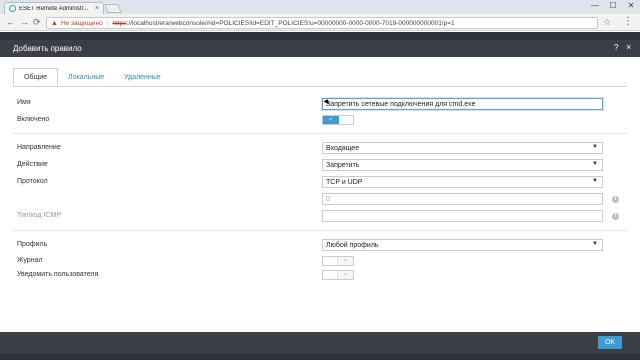 The width and height of the screenshot is (640, 360). Describe the element at coordinates (97, 8) in the screenshot. I see `tab-close-icon: ×` at that location.